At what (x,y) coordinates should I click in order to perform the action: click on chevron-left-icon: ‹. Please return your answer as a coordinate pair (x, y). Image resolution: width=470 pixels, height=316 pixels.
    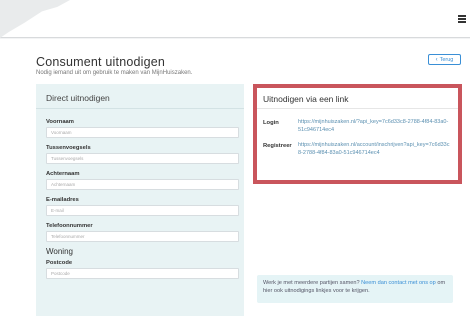
    Looking at the image, I should click on (436, 59).